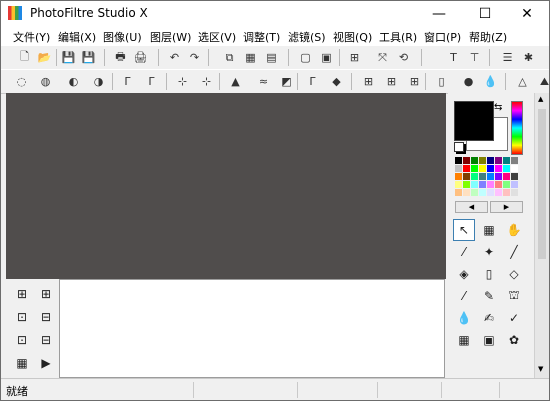 The height and width of the screenshot is (401, 550). Describe the element at coordinates (464, 340) in the screenshot. I see `pattern-tool-icon: ▦` at that location.